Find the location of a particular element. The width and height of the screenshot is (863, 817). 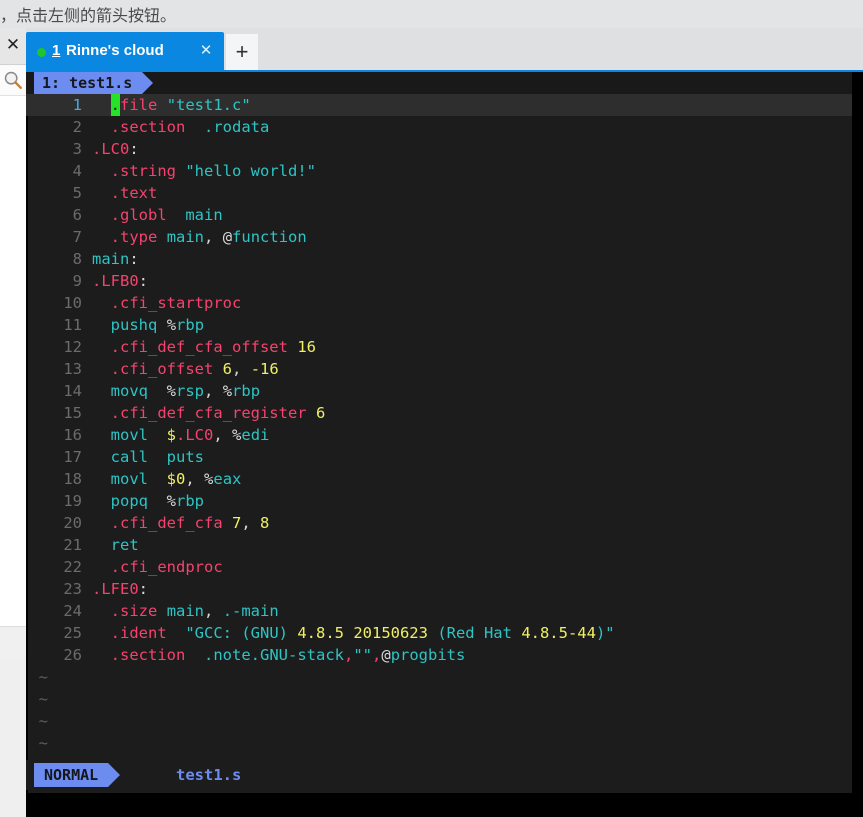

code-line: 26 .section .note.GNU-stack,"",@progbits is located at coordinates (439, 655).